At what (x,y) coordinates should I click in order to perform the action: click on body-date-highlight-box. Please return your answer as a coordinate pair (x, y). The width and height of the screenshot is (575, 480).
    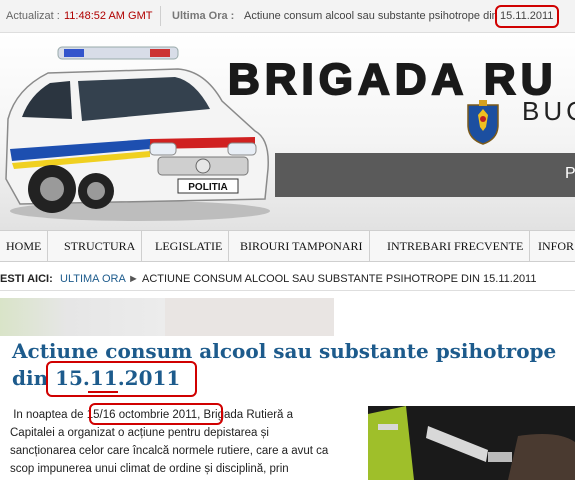
    Looking at the image, I should click on (156, 414).